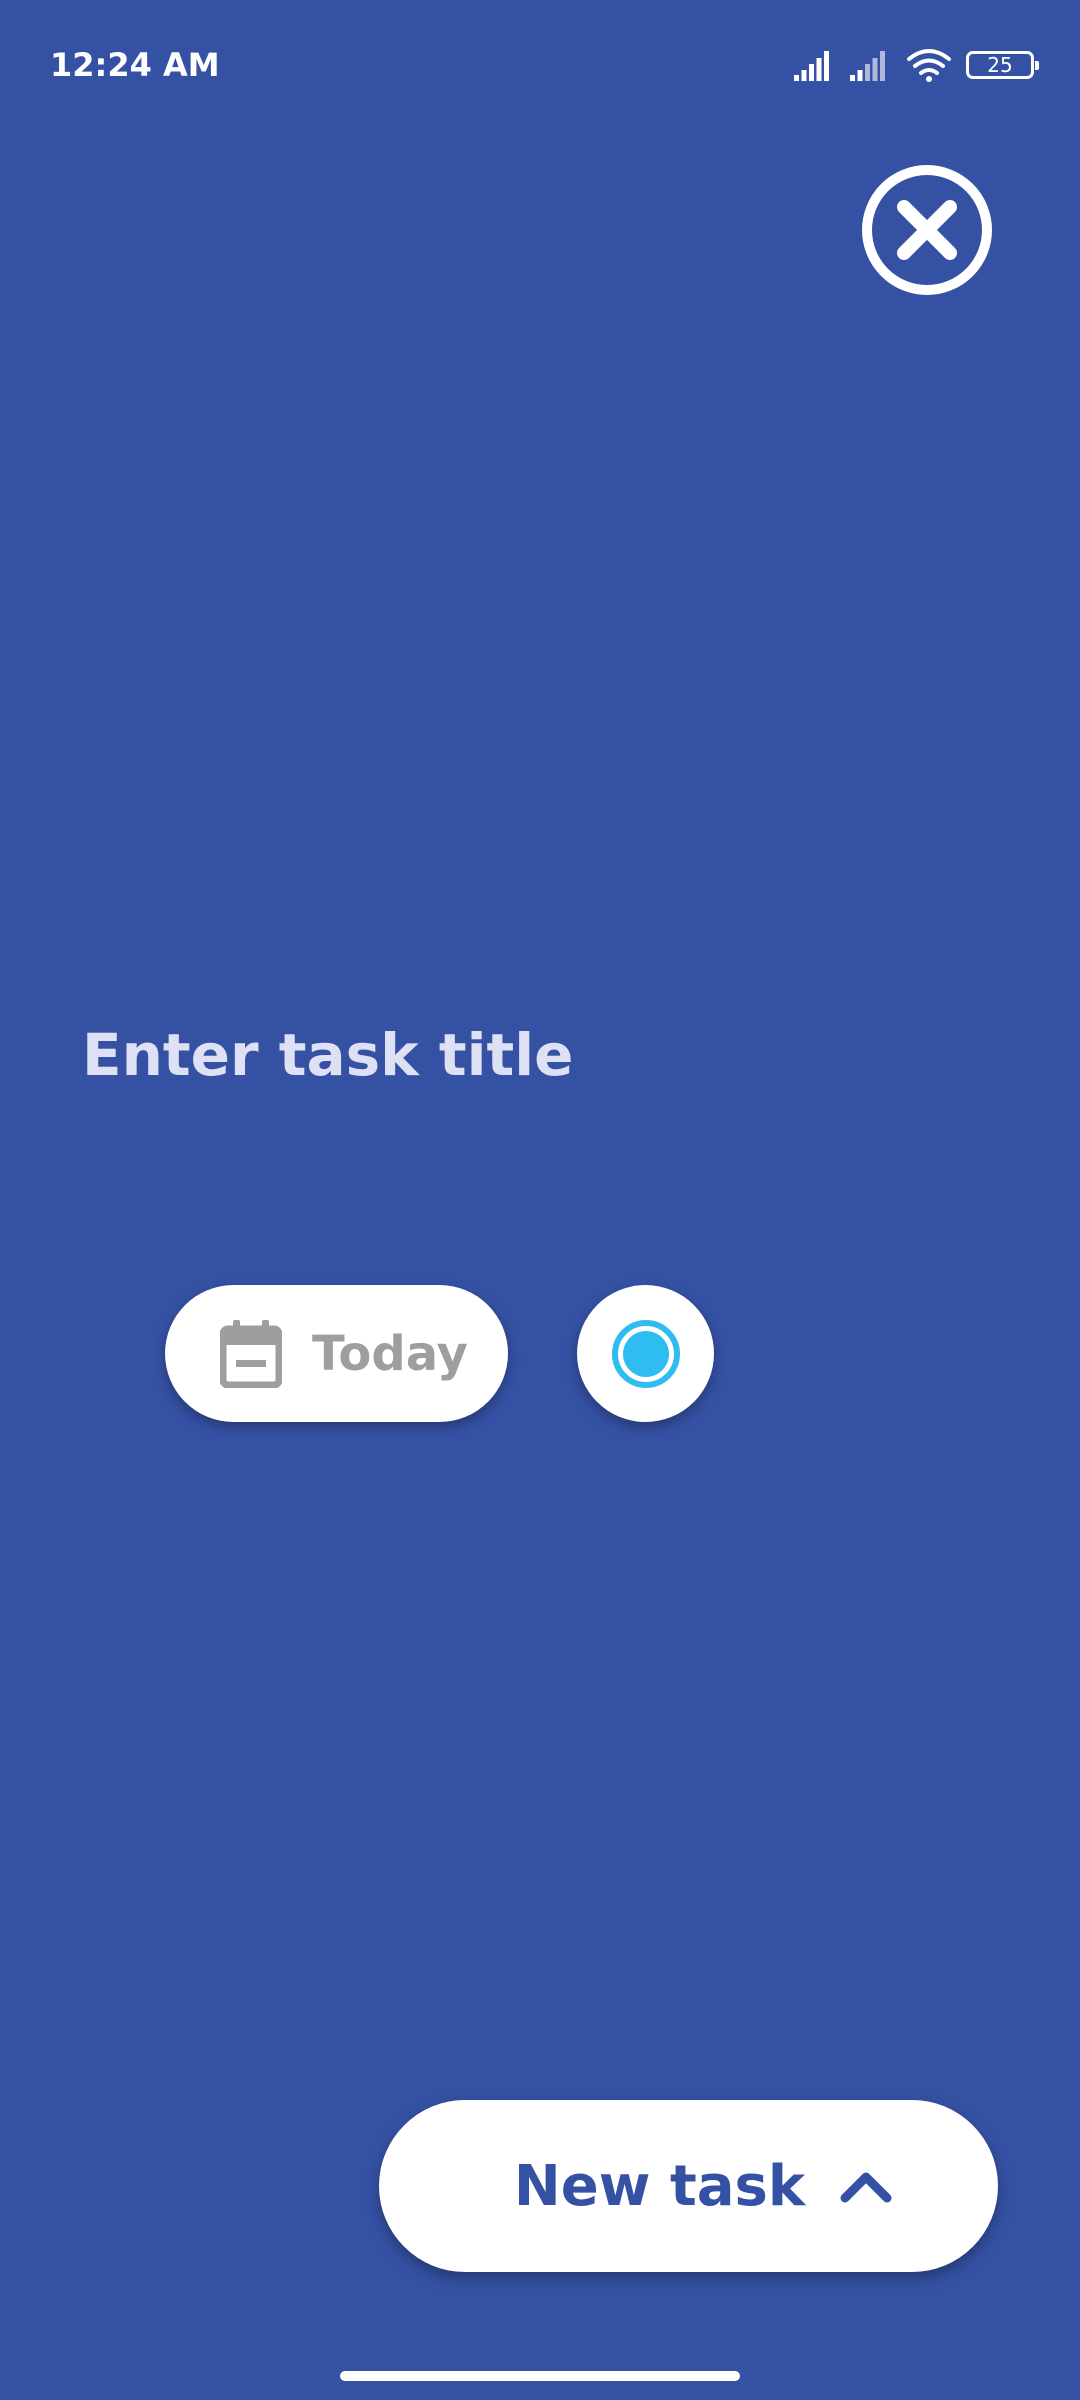  I want to click on status-bar: 12:24 AM 25, so click(540, 65).